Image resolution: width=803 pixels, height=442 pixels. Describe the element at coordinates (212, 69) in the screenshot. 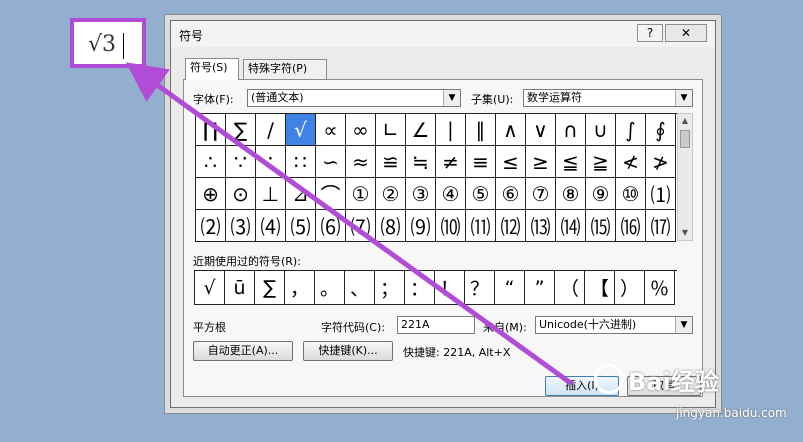

I see `tab-symbols: 符号(S)` at that location.